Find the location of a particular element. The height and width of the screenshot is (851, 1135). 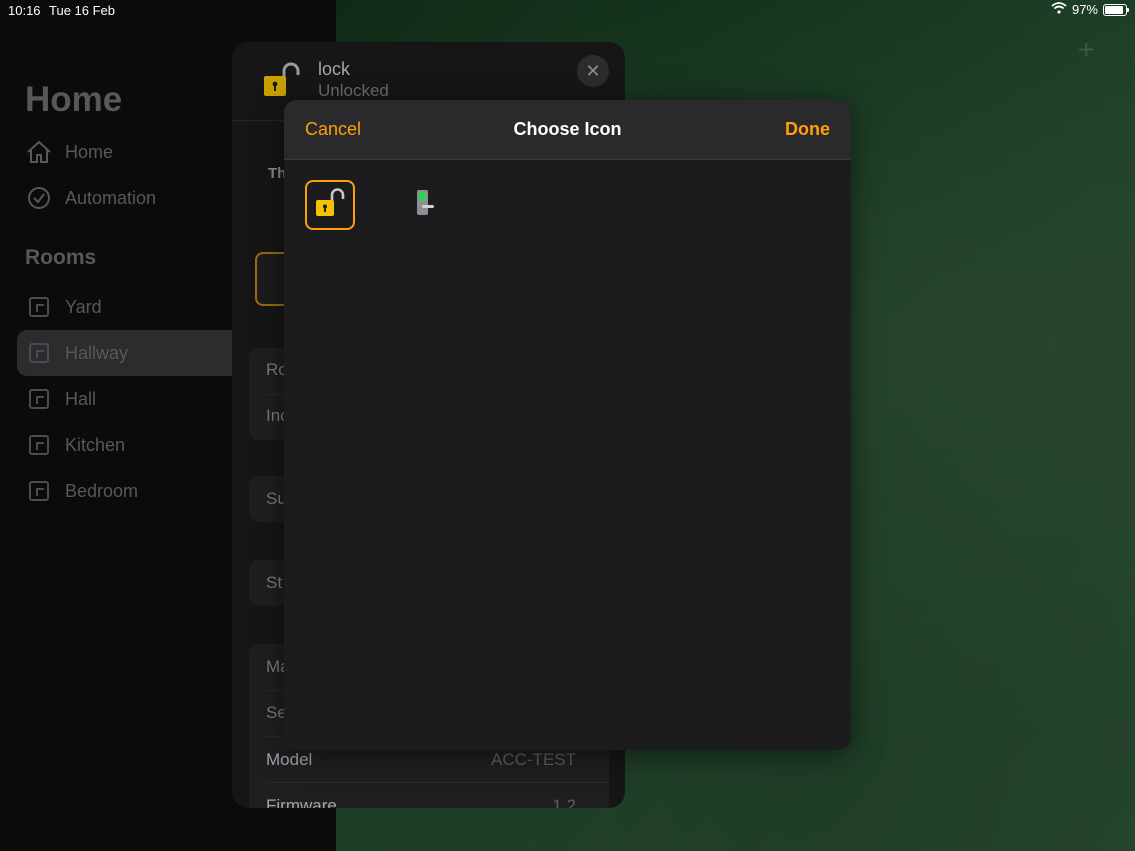

accessory-name: lock is located at coordinates (334, 69).